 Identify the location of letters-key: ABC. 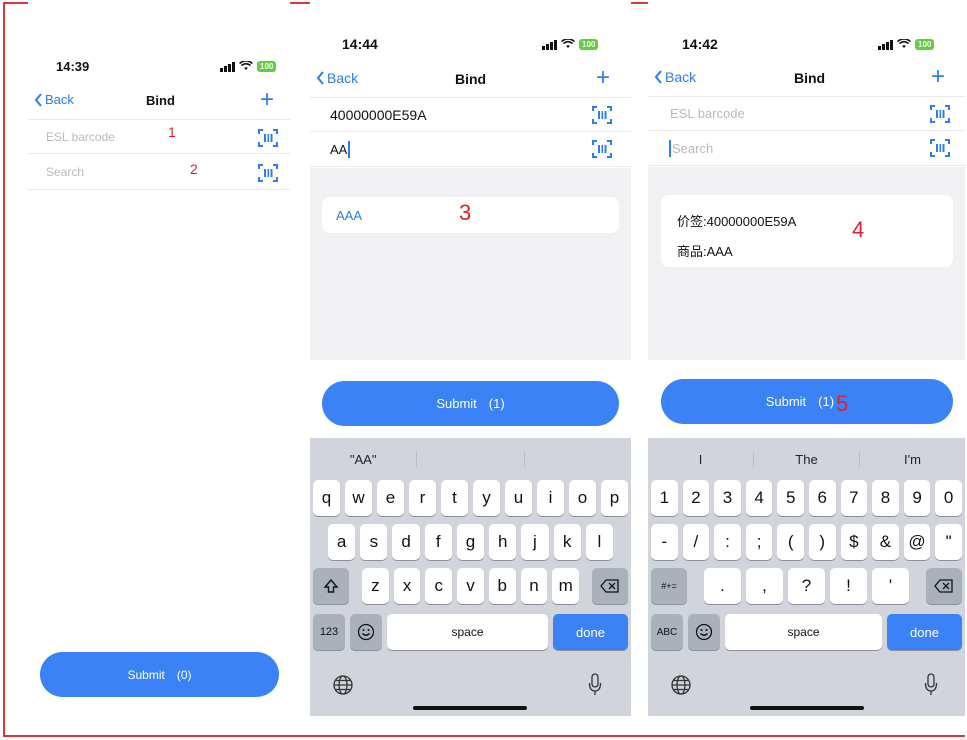
(667, 632).